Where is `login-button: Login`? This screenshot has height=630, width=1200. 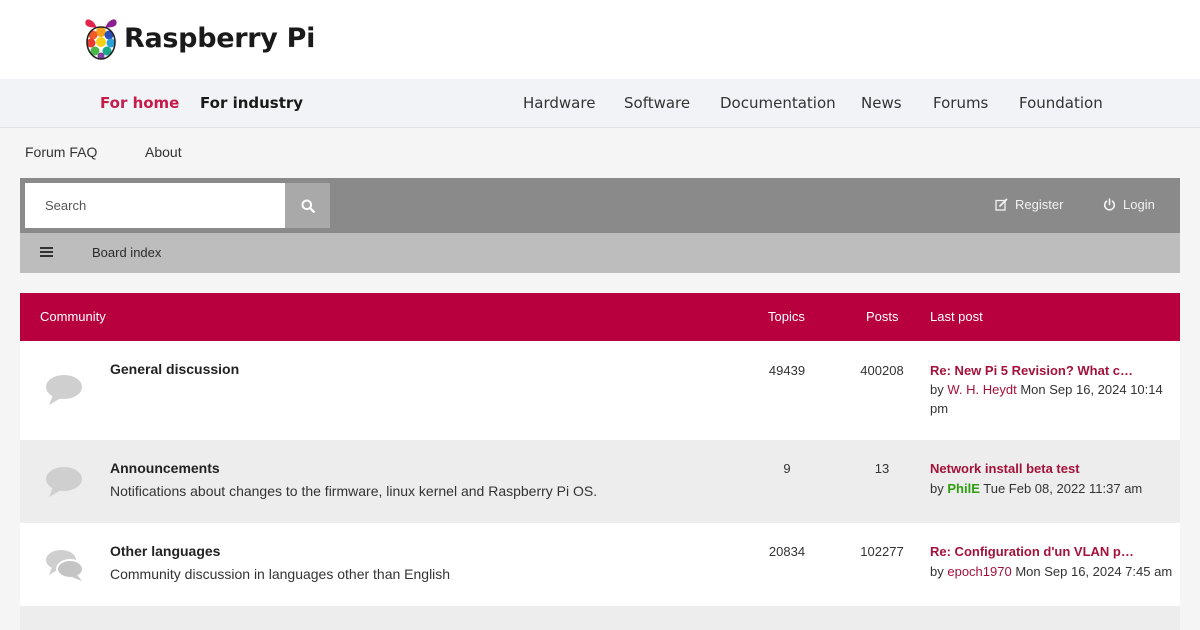
login-button: Login is located at coordinates (1129, 204).